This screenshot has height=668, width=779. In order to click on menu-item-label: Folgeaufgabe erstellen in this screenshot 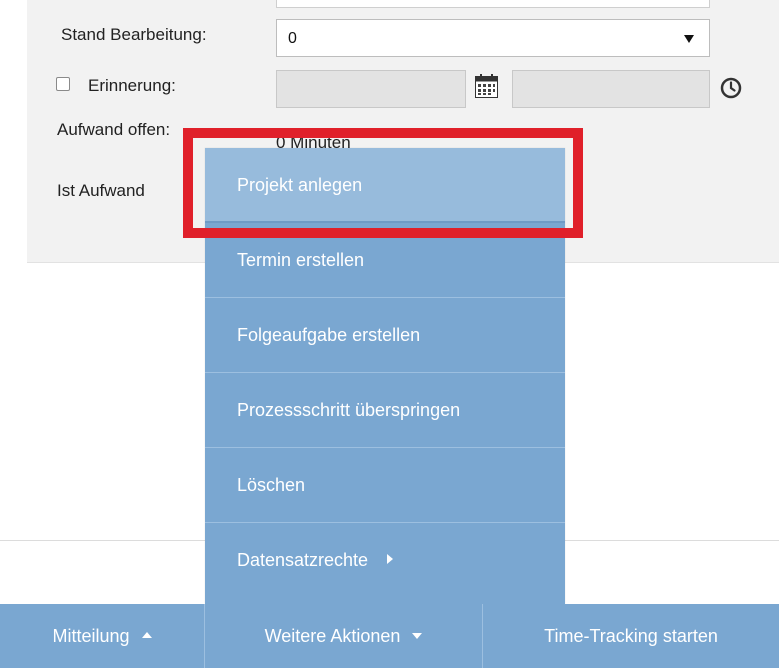, I will do `click(329, 335)`.